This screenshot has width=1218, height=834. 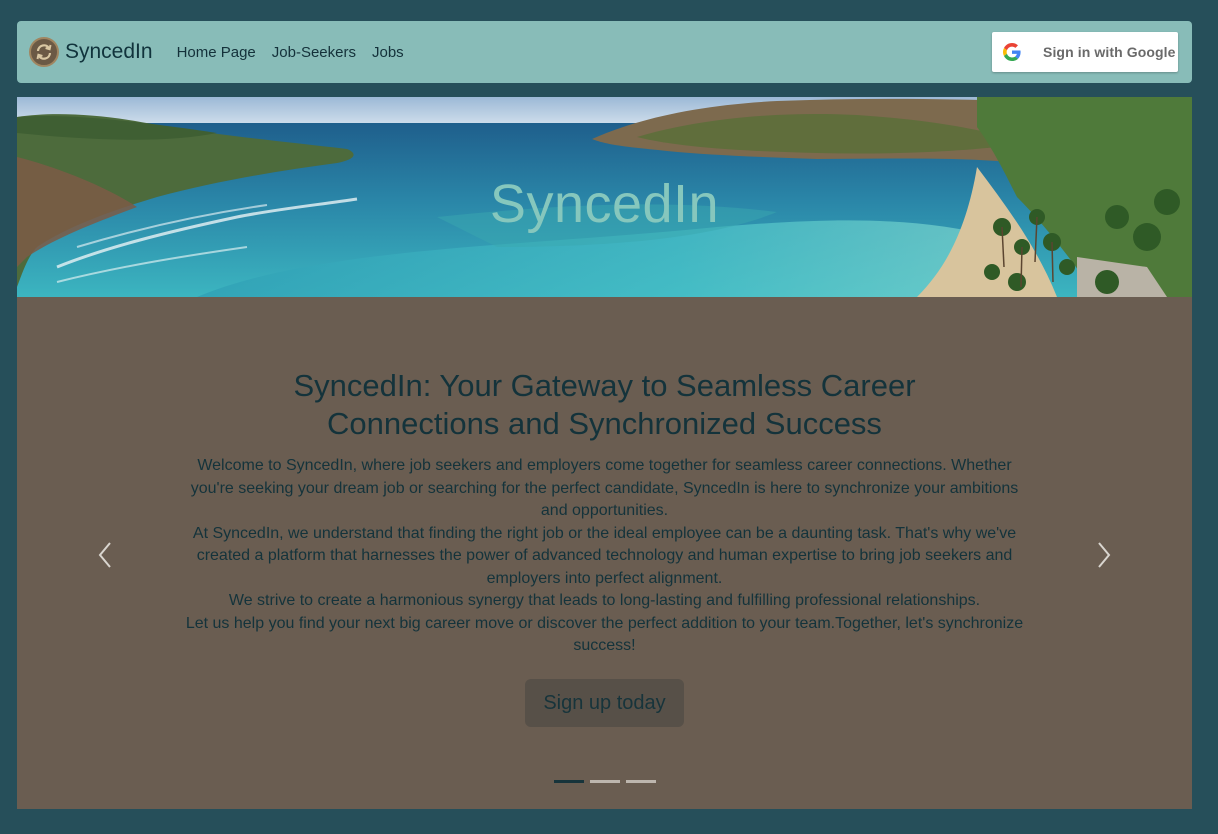 I want to click on nav-link-jobs: Jobs, so click(x=388, y=52).